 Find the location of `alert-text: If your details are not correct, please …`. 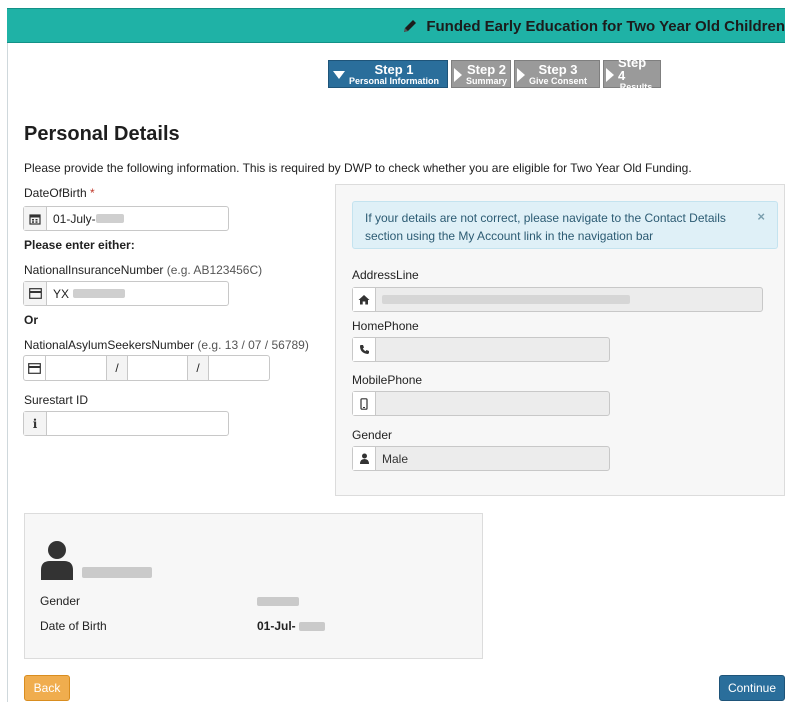

alert-text: If your details are not correct, please … is located at coordinates (545, 227).